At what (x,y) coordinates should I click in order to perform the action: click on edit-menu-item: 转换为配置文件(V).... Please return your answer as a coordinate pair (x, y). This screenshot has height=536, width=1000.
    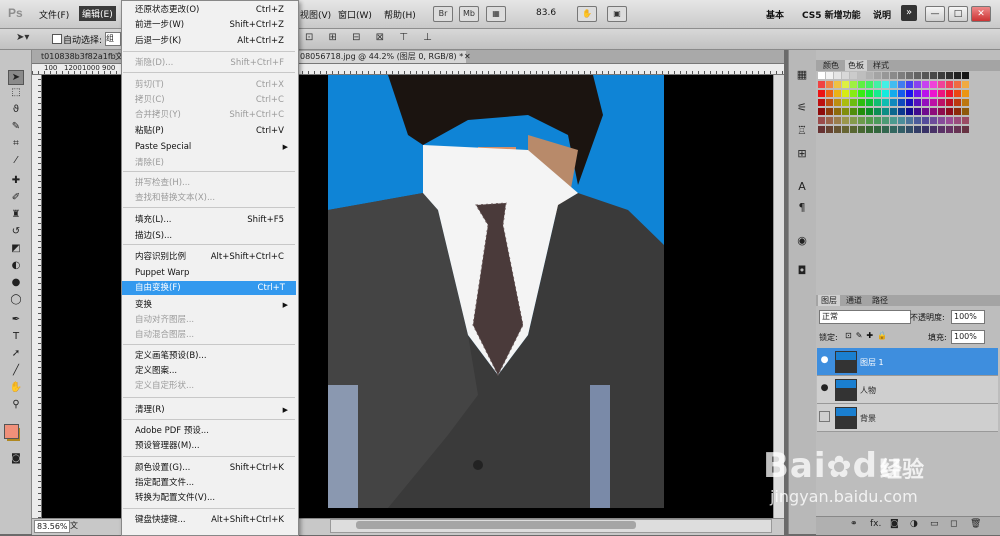
    Looking at the image, I should click on (212, 498).